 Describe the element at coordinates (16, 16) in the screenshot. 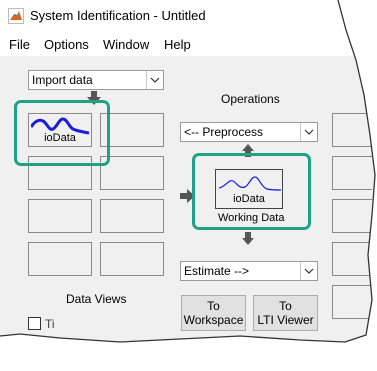

I see `matlab-icon` at that location.